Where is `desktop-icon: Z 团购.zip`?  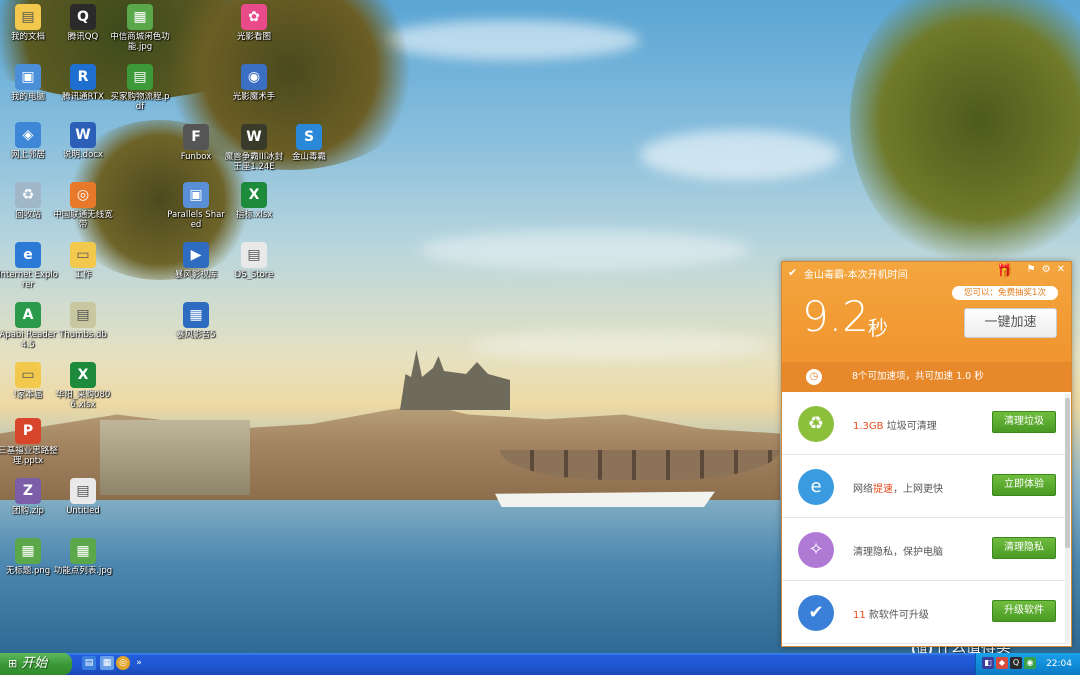
desktop-icon: Z 团购.zip is located at coordinates (29, 497).